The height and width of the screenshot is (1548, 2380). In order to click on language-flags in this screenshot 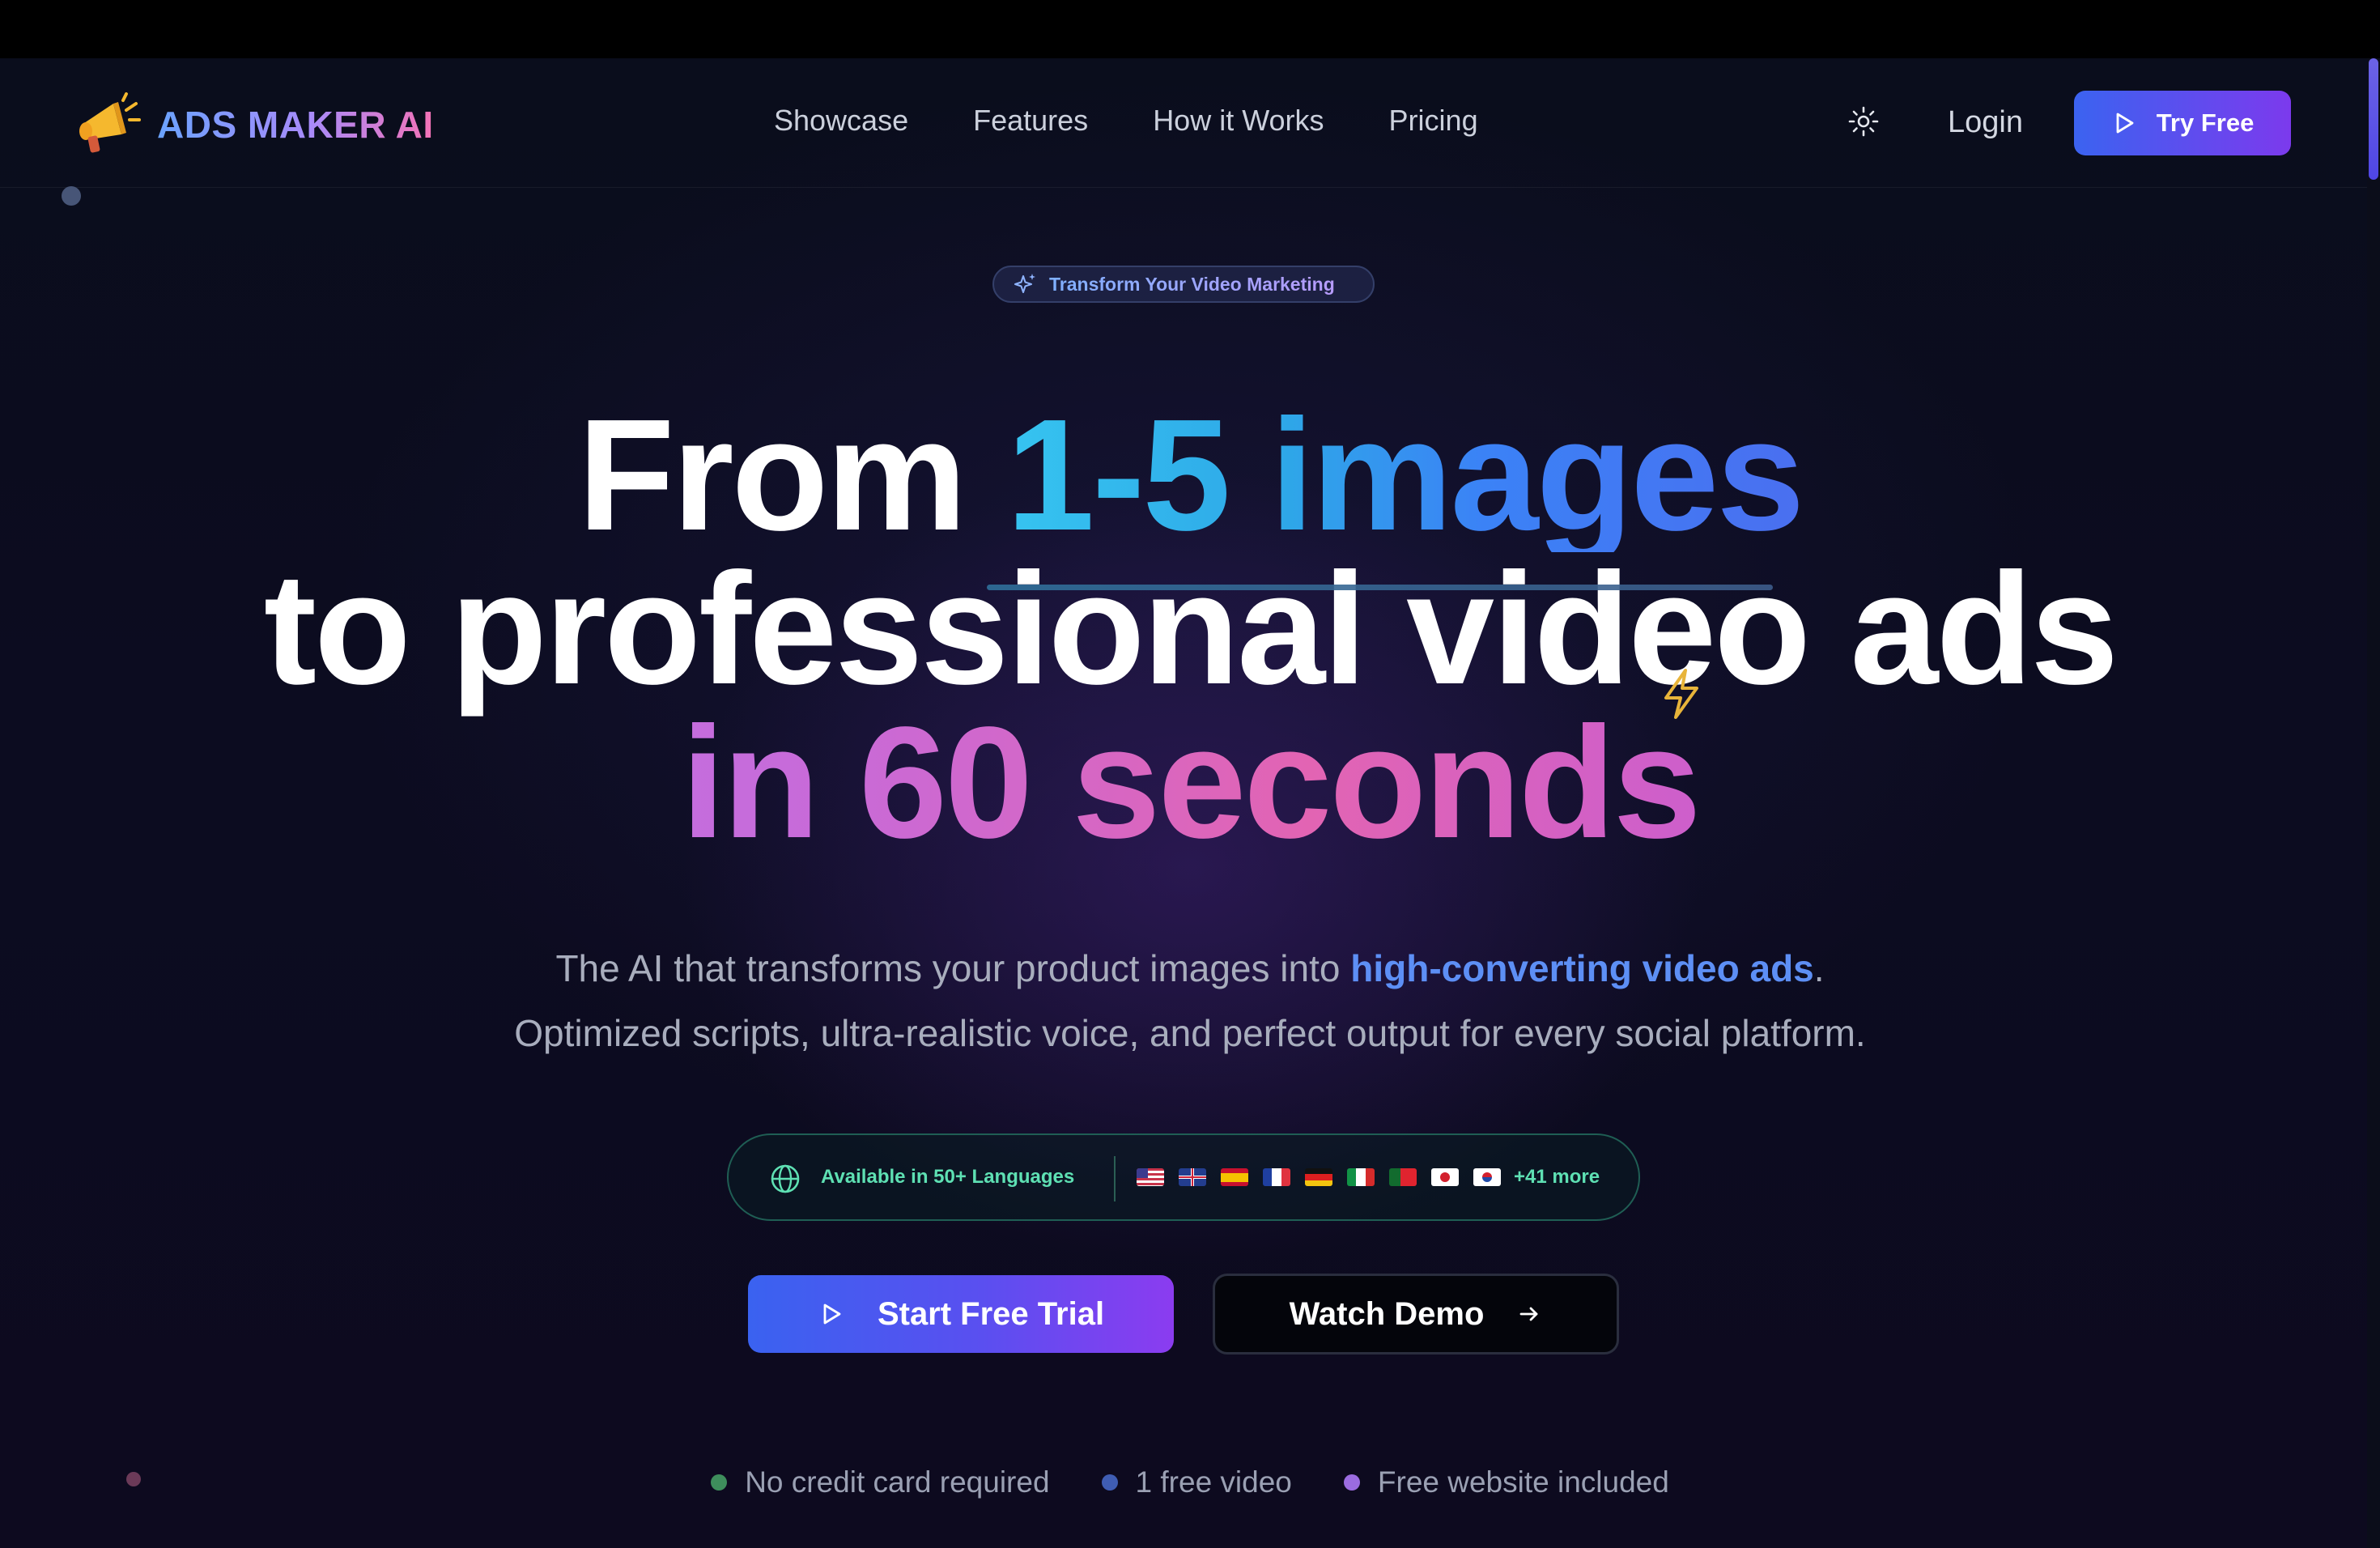, I will do `click(1319, 1175)`.